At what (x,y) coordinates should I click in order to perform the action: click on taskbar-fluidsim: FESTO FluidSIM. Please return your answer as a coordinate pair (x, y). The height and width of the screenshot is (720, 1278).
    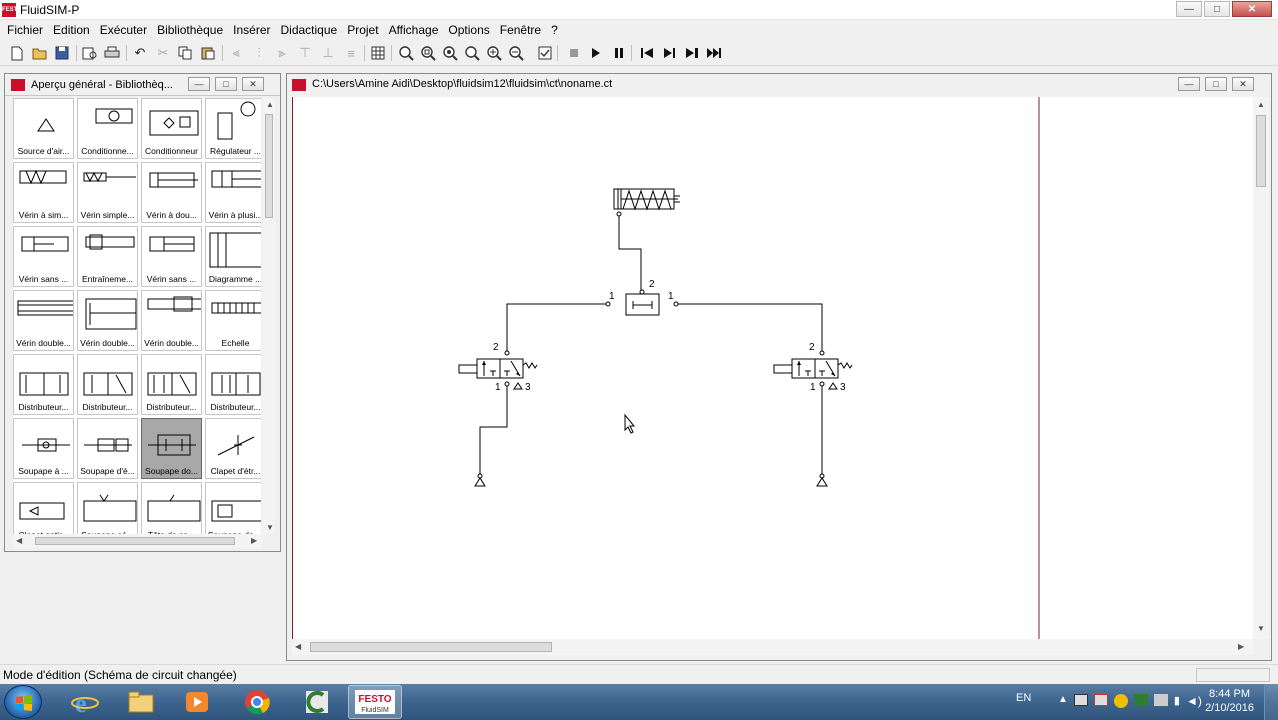
    Looking at the image, I should click on (375, 702).